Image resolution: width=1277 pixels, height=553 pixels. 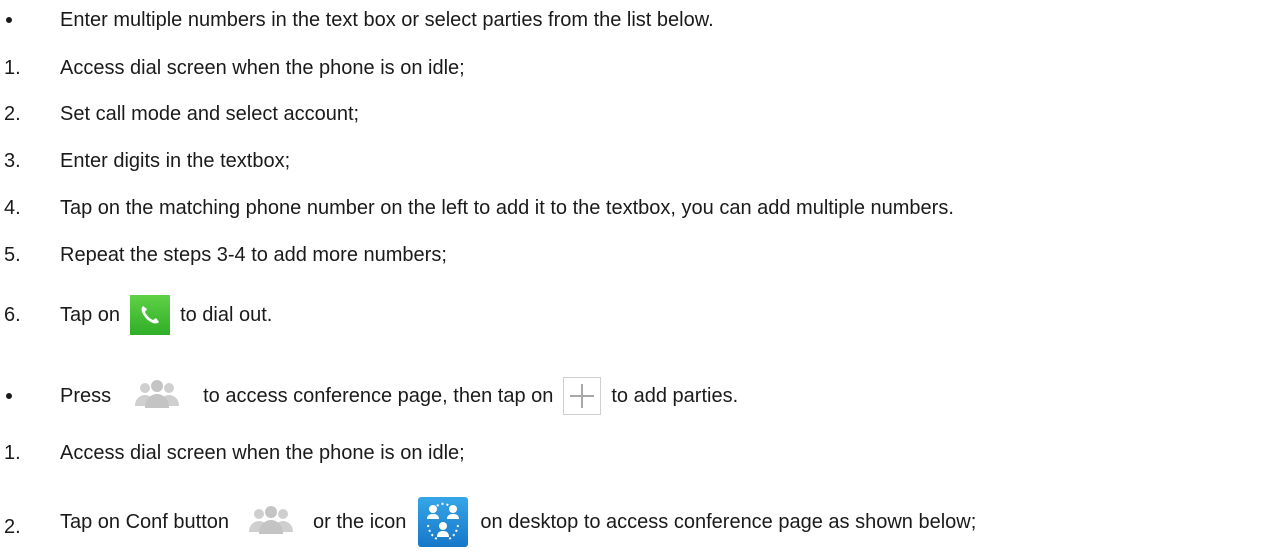 I want to click on item-text-before: Tap on Conf button, so click(x=145, y=521).